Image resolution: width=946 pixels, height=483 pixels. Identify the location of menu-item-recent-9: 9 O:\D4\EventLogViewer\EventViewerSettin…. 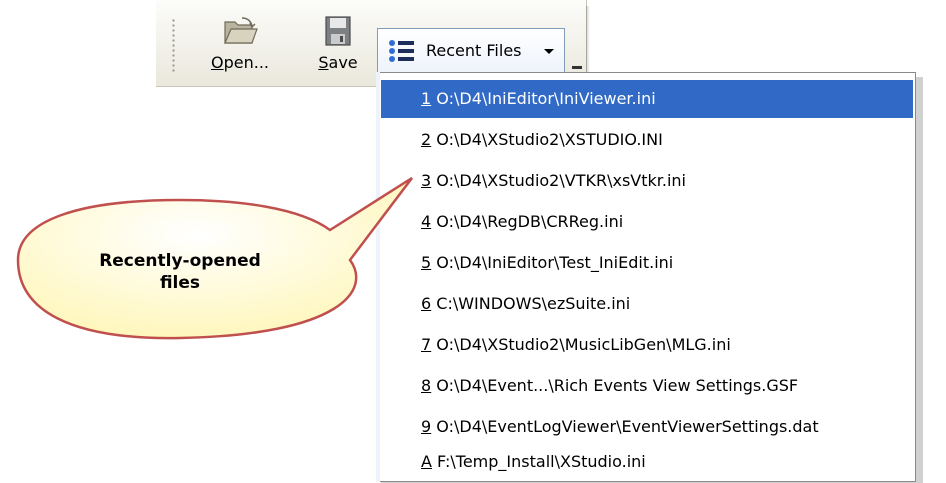
(647, 427).